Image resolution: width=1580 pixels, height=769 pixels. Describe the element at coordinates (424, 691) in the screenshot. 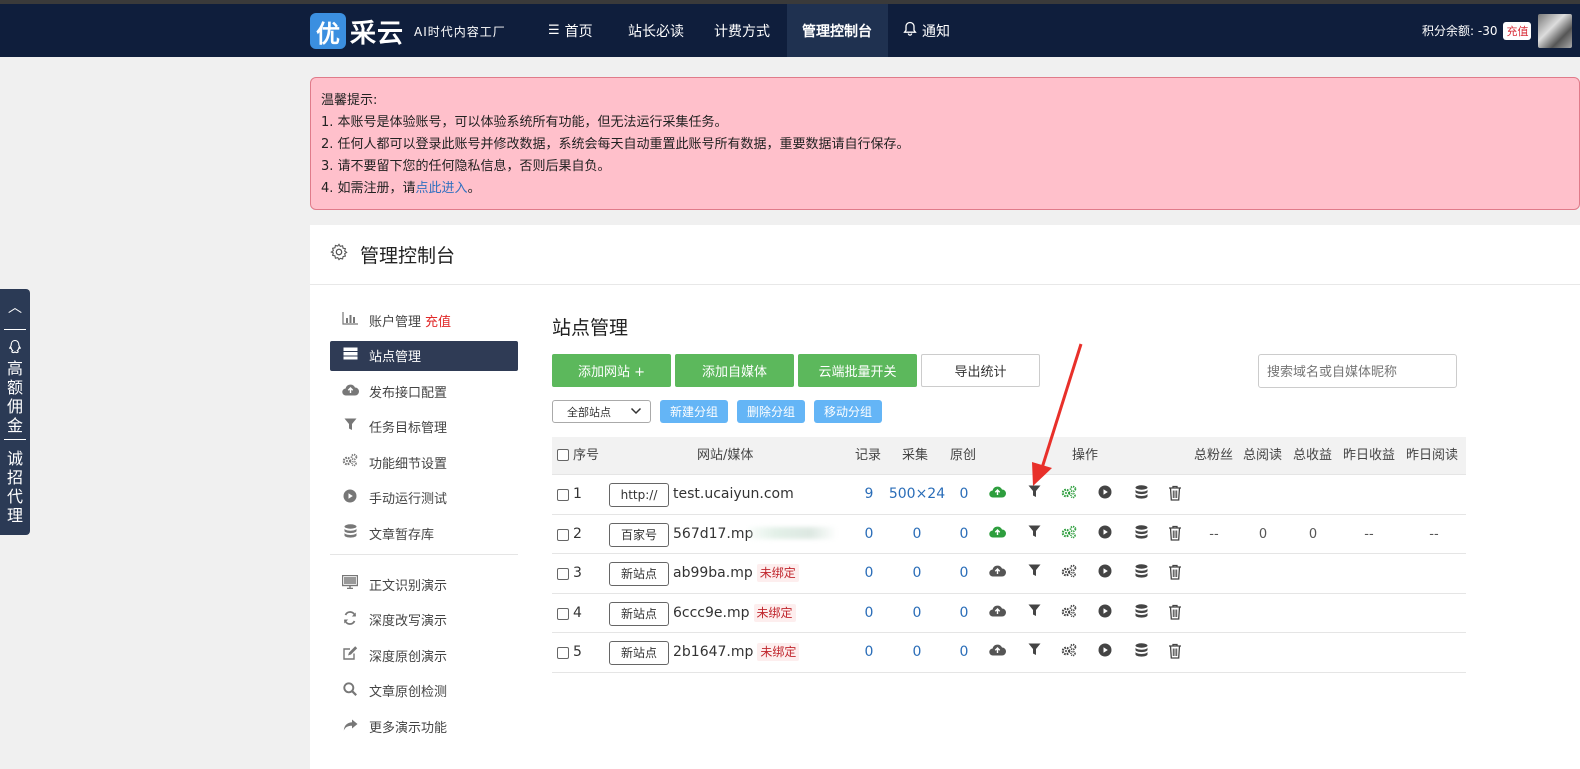

I see `menu-item-originality-check: 文章原创检测` at that location.